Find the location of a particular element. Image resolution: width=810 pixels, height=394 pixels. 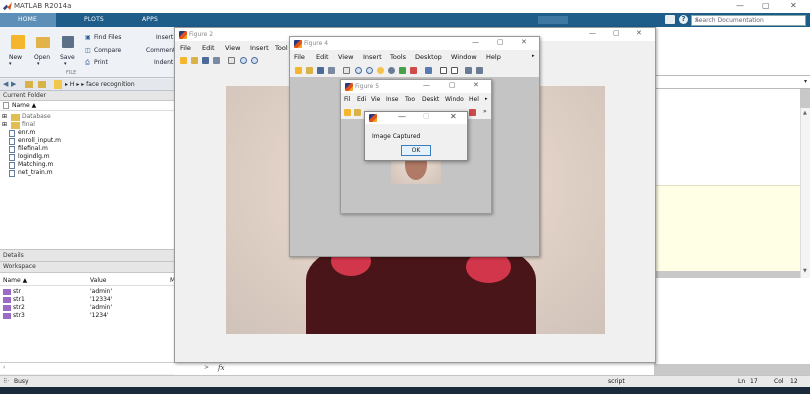

list-item: logindlg.m is located at coordinates (34, 156).